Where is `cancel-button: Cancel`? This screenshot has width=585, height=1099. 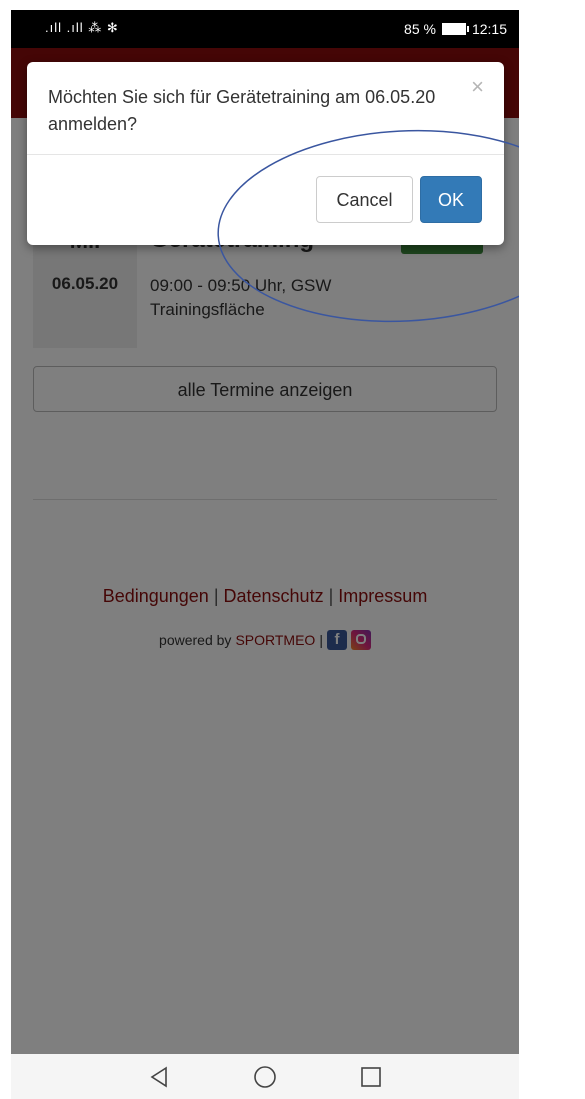 cancel-button: Cancel is located at coordinates (364, 199).